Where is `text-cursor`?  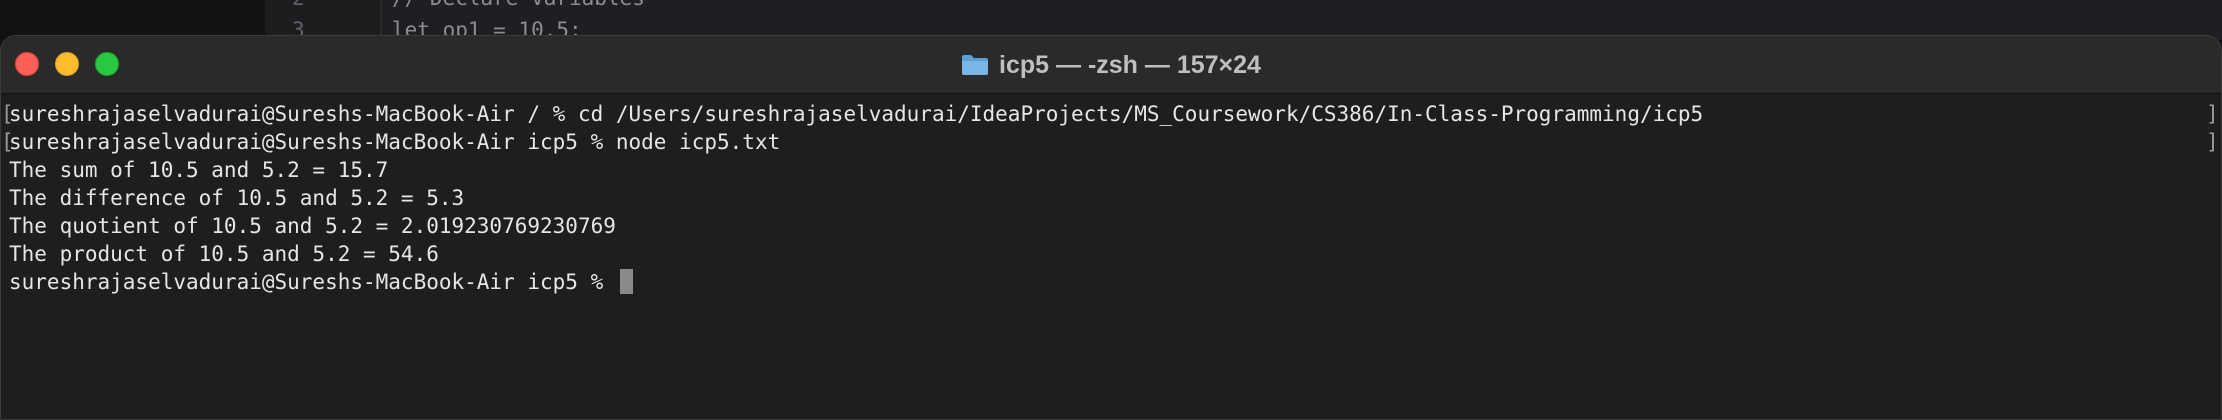 text-cursor is located at coordinates (626, 281).